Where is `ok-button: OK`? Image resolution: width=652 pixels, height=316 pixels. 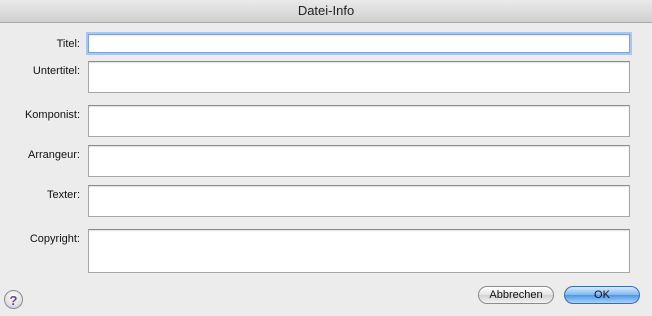
ok-button: OK is located at coordinates (602, 295).